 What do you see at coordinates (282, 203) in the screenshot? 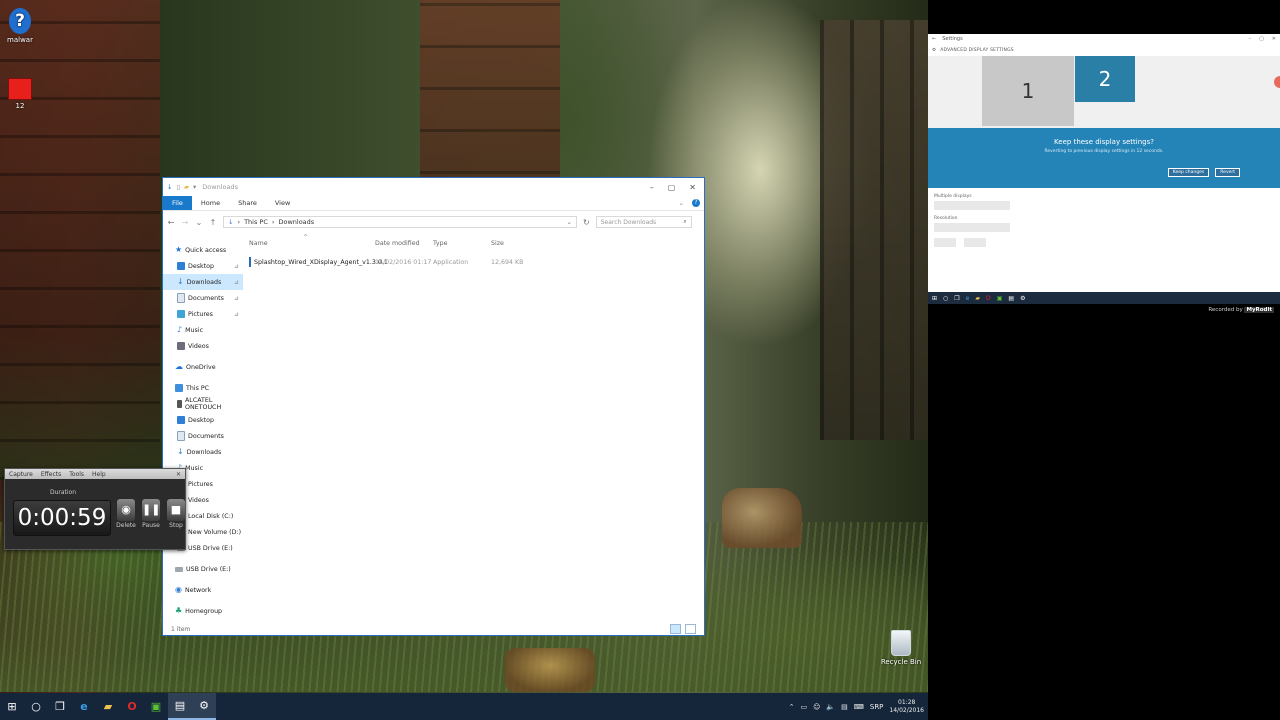
I see `tab-view: View` at bounding box center [282, 203].